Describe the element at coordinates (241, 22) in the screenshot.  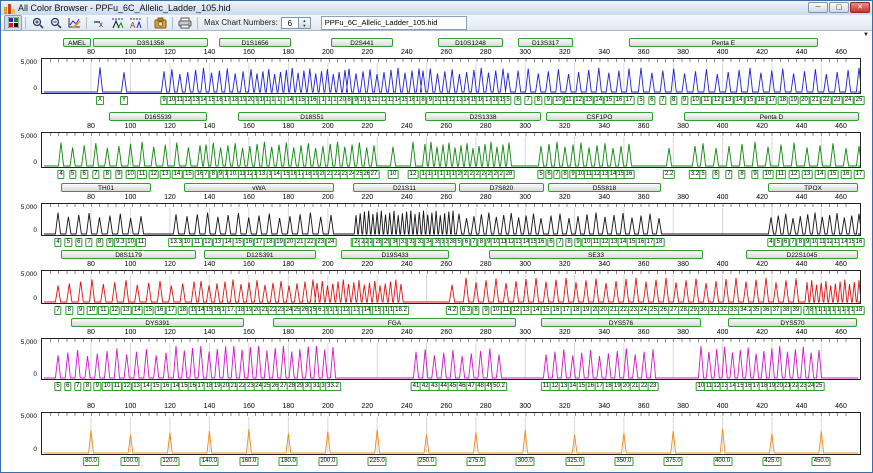
I see `max-chart-label: Max Chart Numbers:` at that location.